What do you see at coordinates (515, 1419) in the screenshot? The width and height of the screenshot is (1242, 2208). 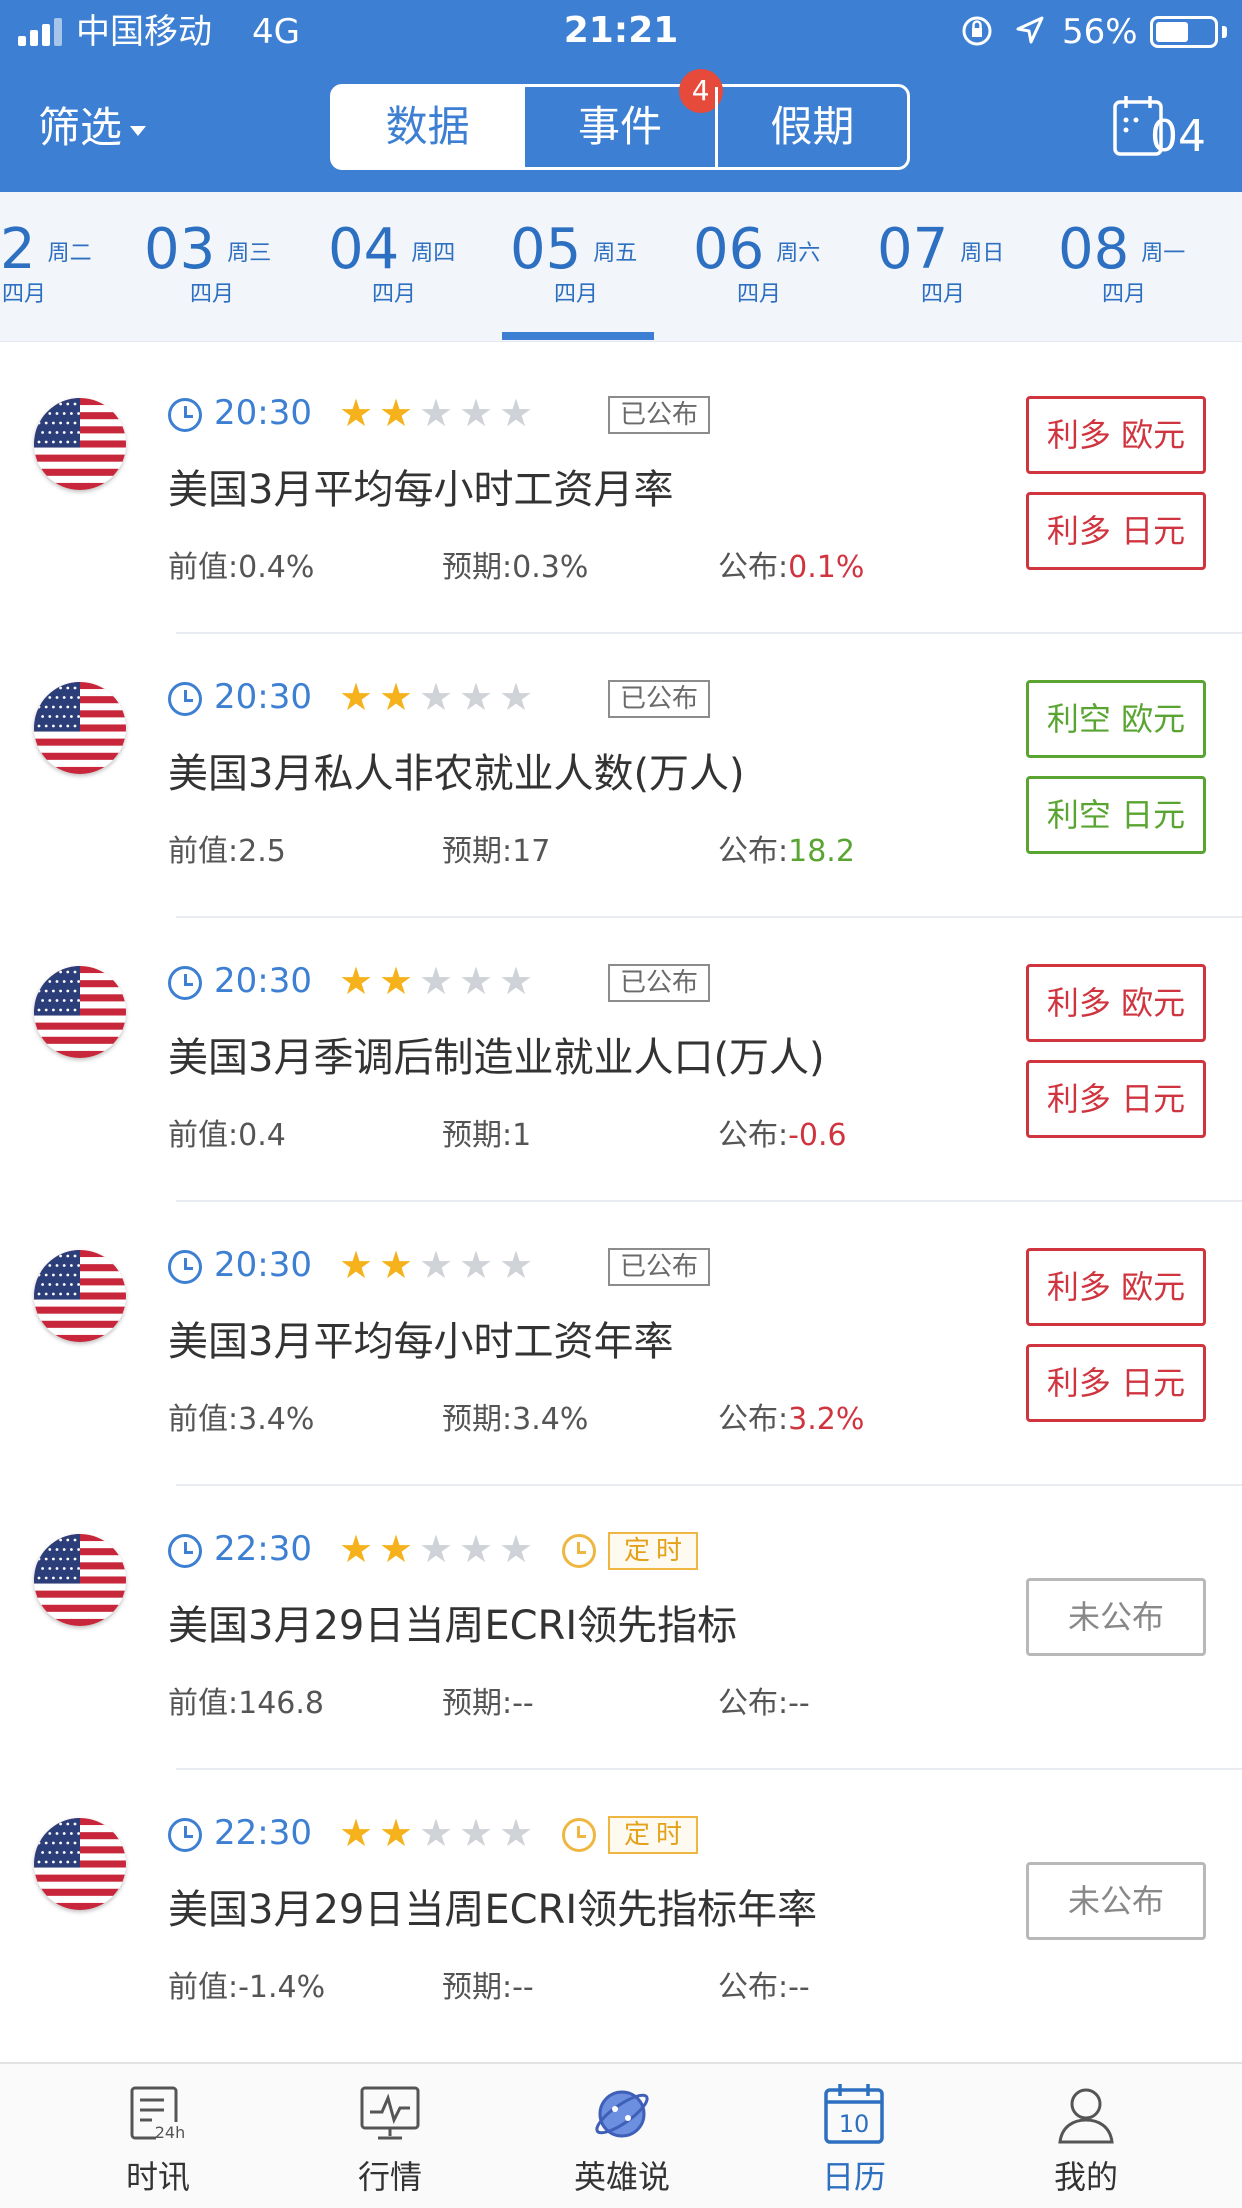 I see `forecast-value: 预期:3.4%` at bounding box center [515, 1419].